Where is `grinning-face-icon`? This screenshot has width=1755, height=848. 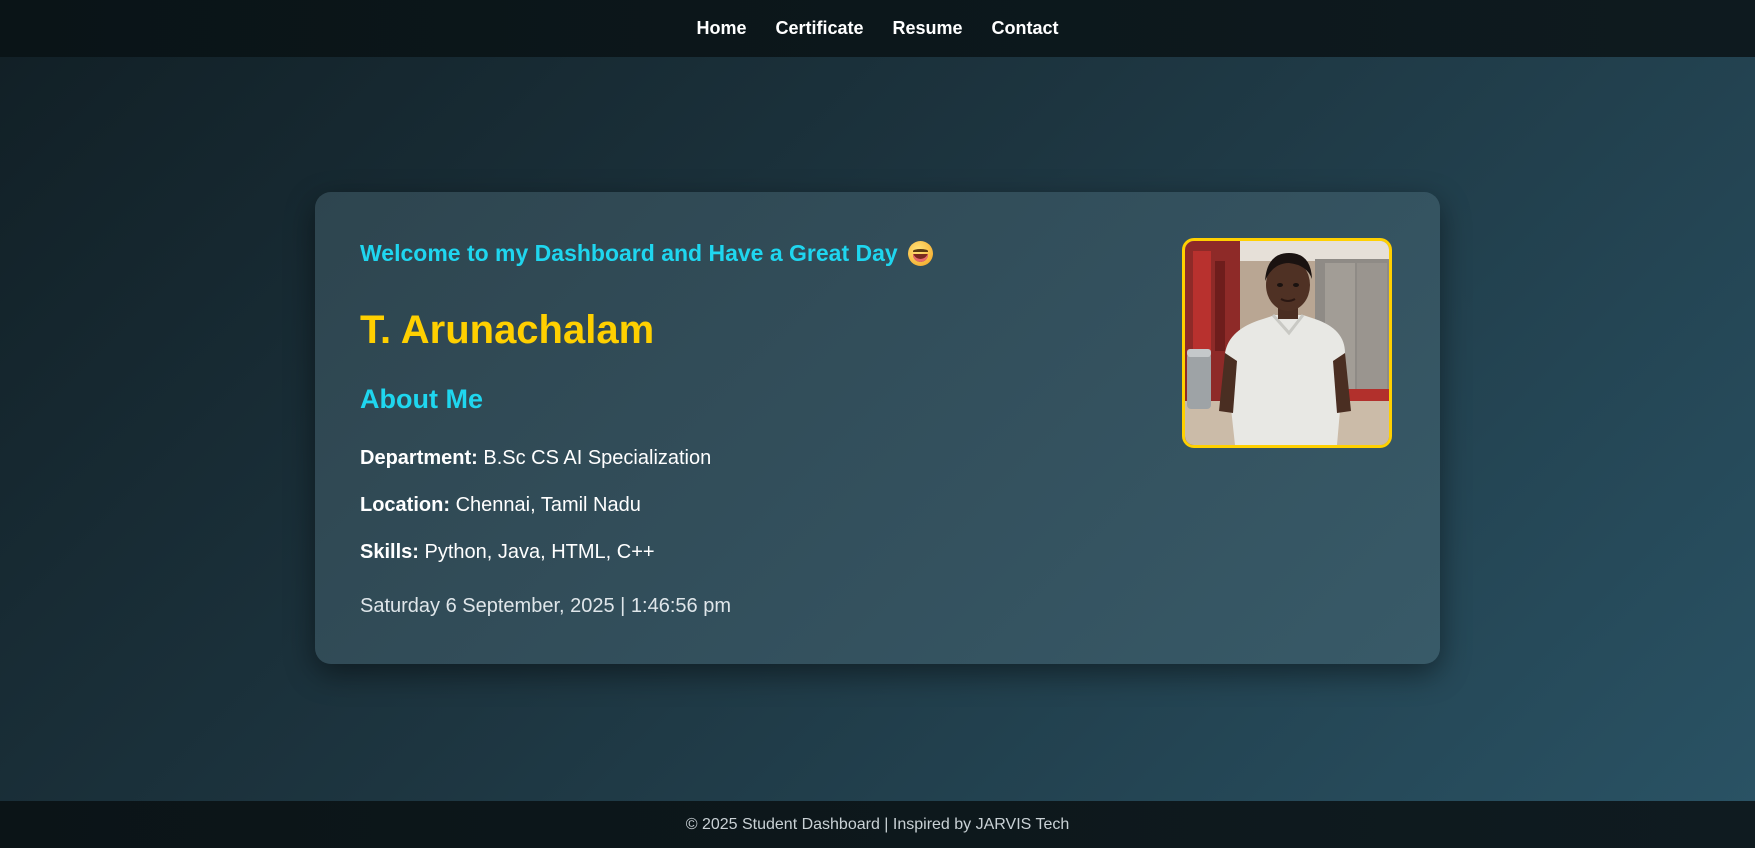 grinning-face-icon is located at coordinates (920, 253).